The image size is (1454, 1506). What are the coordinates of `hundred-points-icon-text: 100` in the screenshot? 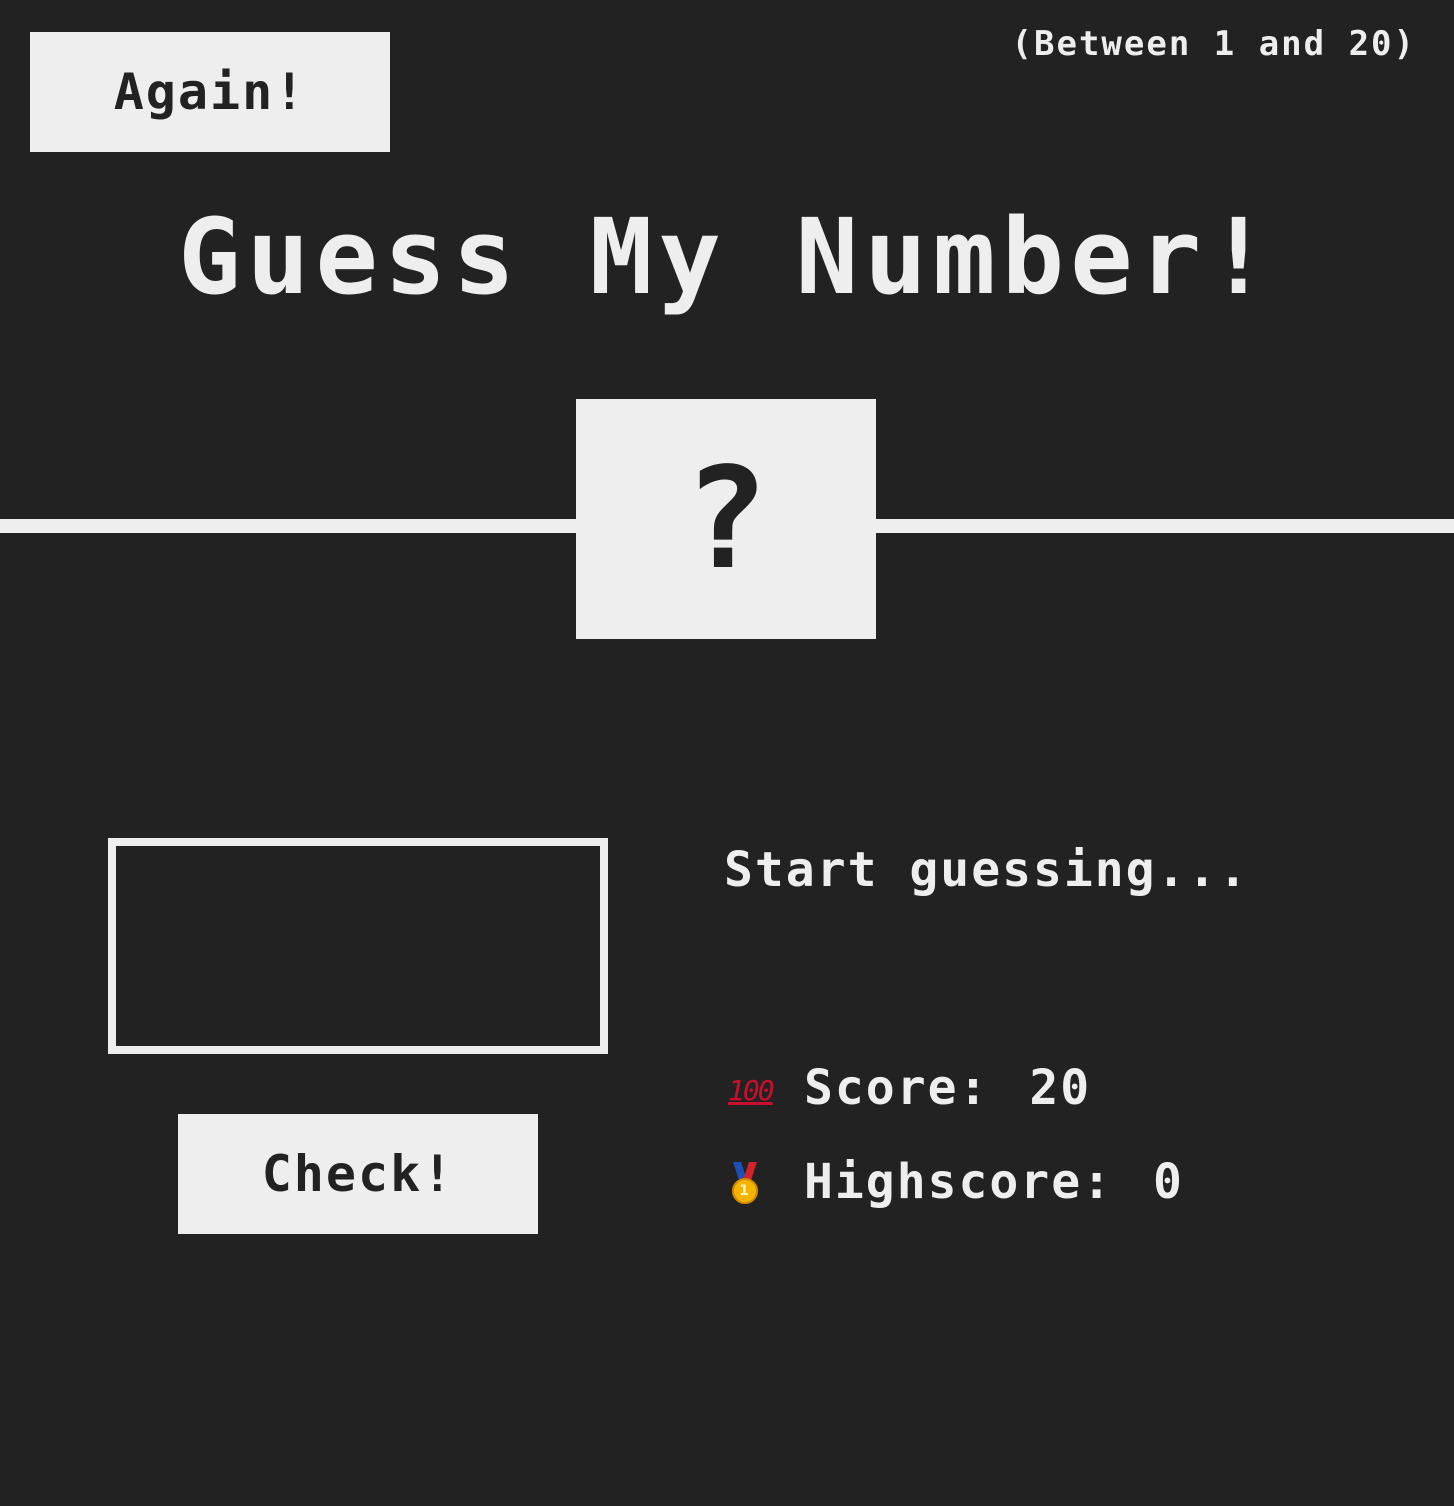 It's located at (751, 1090).